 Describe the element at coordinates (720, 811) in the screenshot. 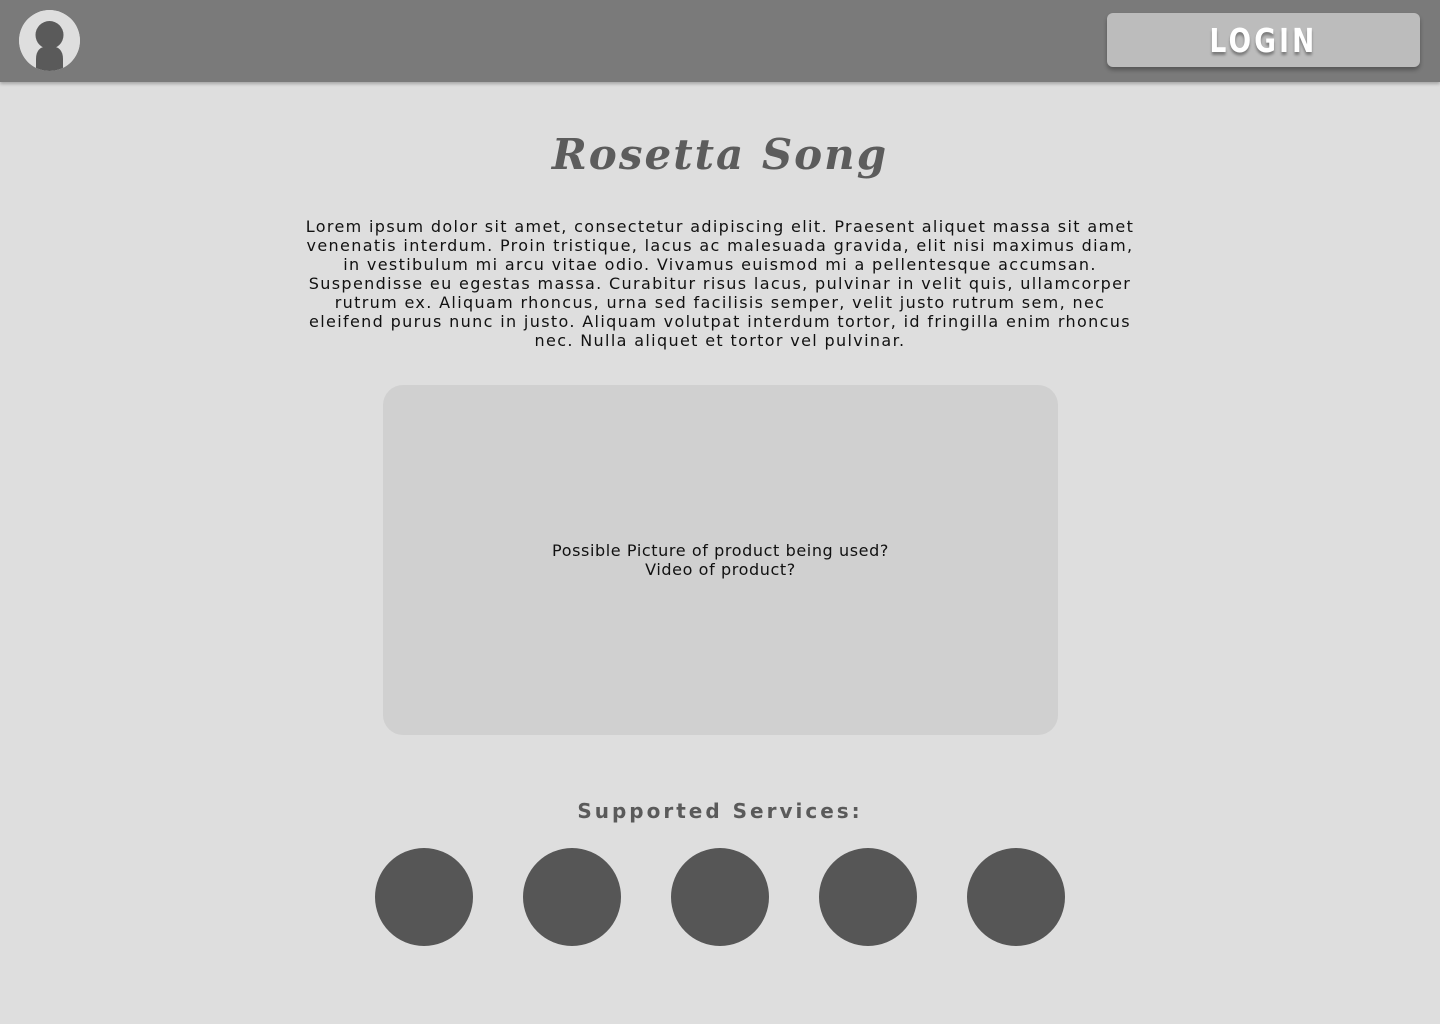

I see `supported-services-title: Supported Services:` at that location.